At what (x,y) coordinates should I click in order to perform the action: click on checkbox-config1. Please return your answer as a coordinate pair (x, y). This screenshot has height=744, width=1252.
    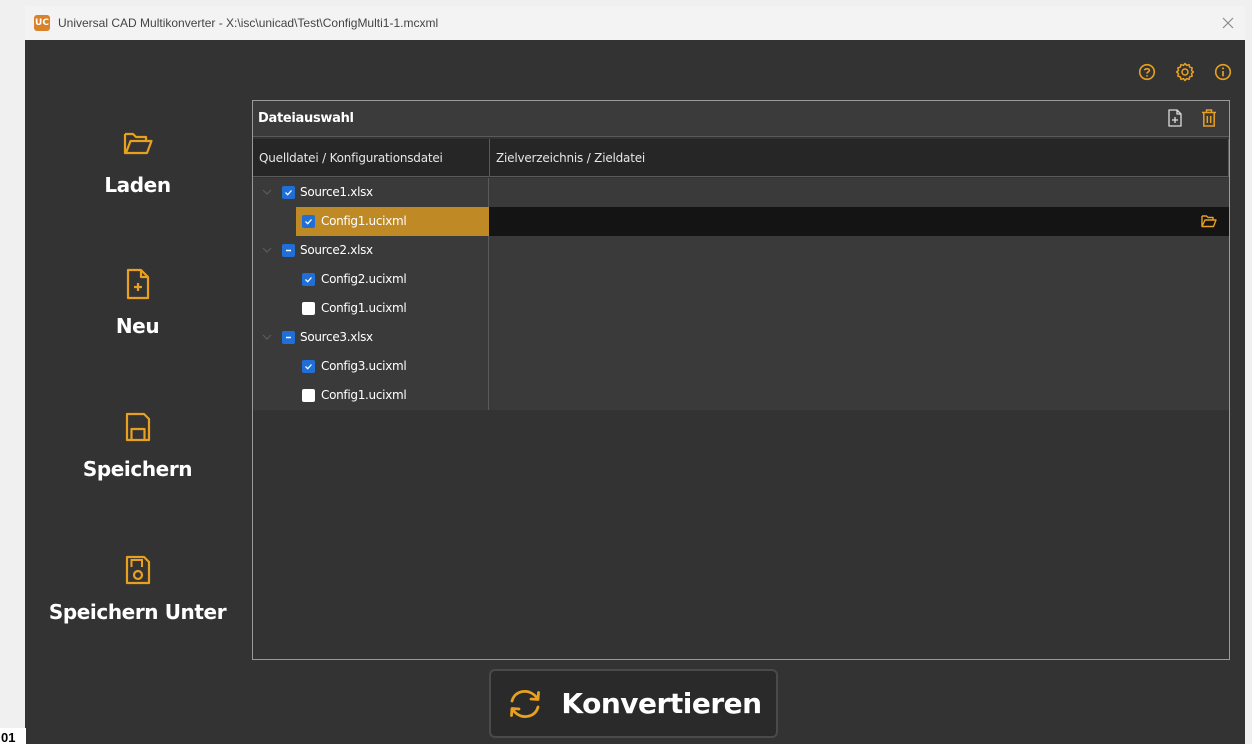
    Looking at the image, I should click on (308, 221).